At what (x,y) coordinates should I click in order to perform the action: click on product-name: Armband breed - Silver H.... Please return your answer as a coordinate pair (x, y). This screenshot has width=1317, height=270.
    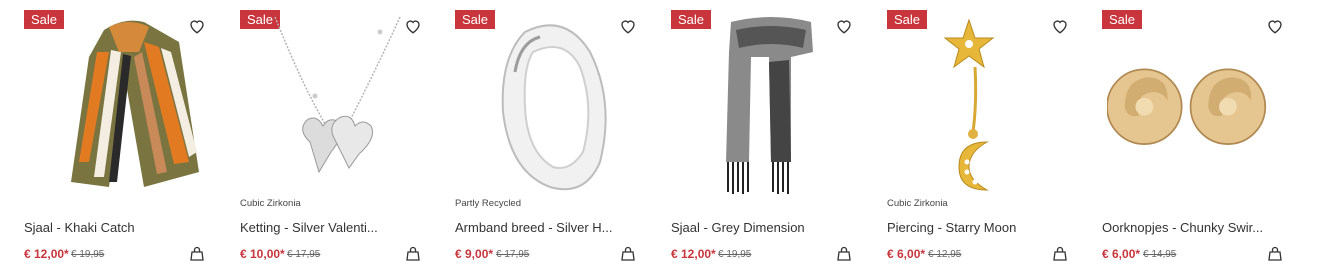
    Looking at the image, I should click on (540, 227).